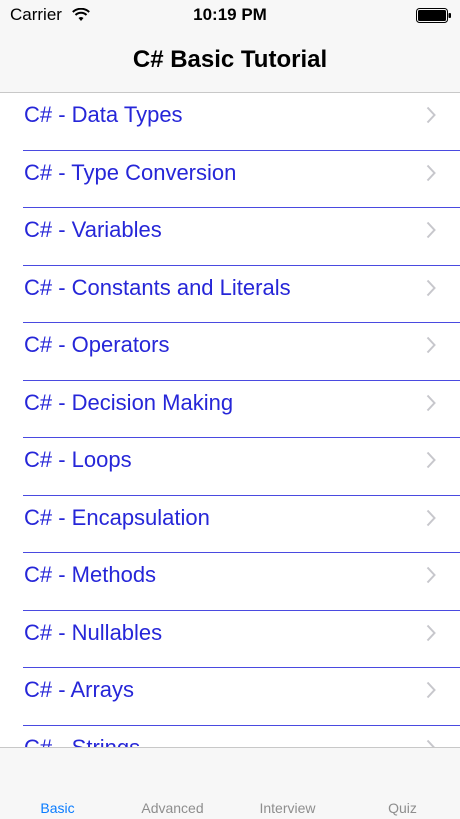  I want to click on list-item-label: C# - Strings, so click(82, 741).